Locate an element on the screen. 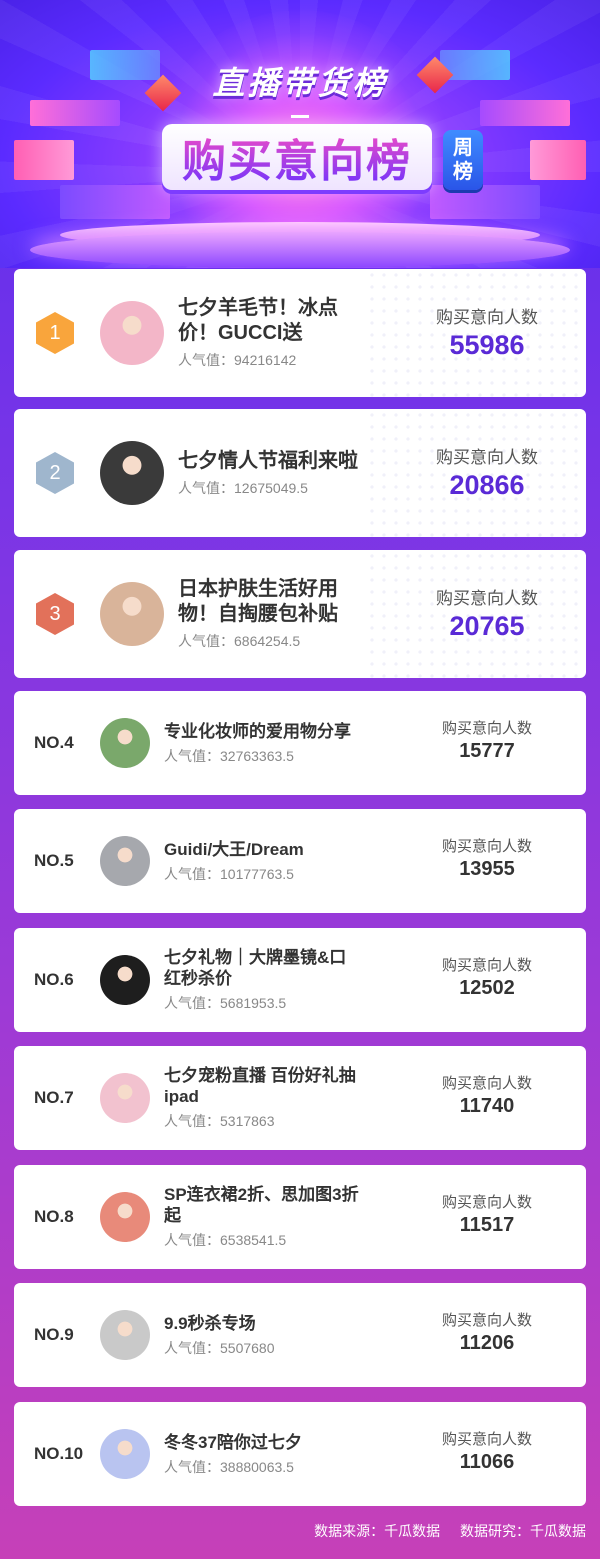 The height and width of the screenshot is (1559, 600). streamer-name: 起 is located at coordinates (172, 1215).